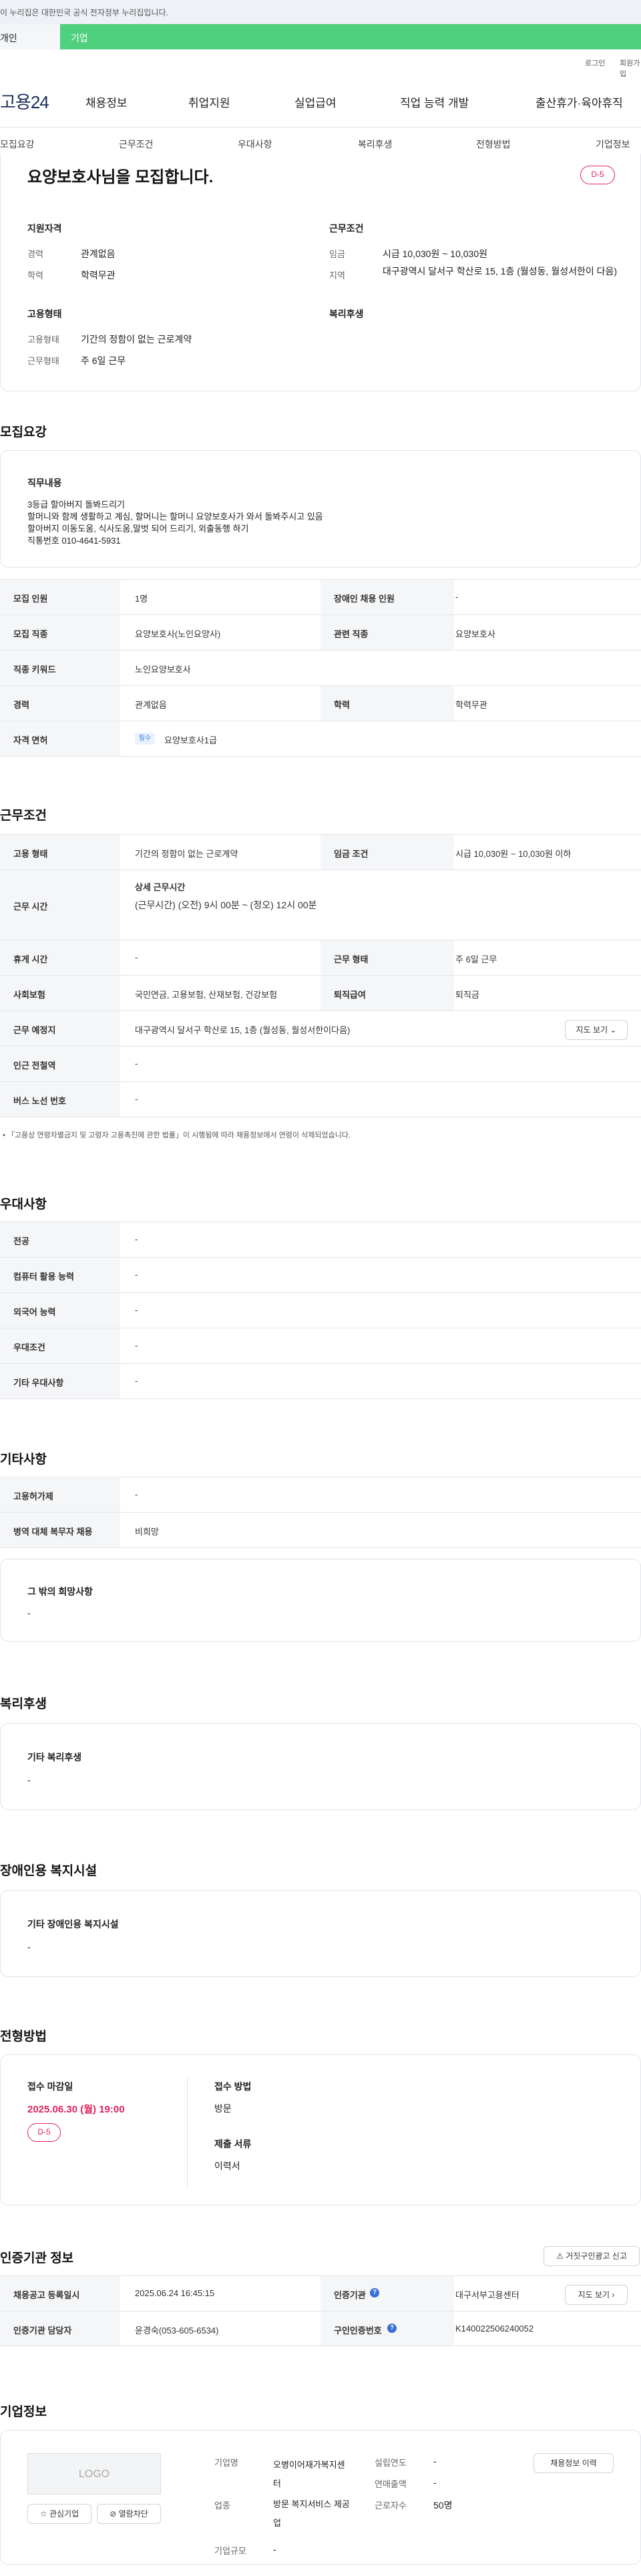 The image size is (641, 2576). What do you see at coordinates (457, 597) in the screenshot?
I see `recruit-value-disabled: -` at bounding box center [457, 597].